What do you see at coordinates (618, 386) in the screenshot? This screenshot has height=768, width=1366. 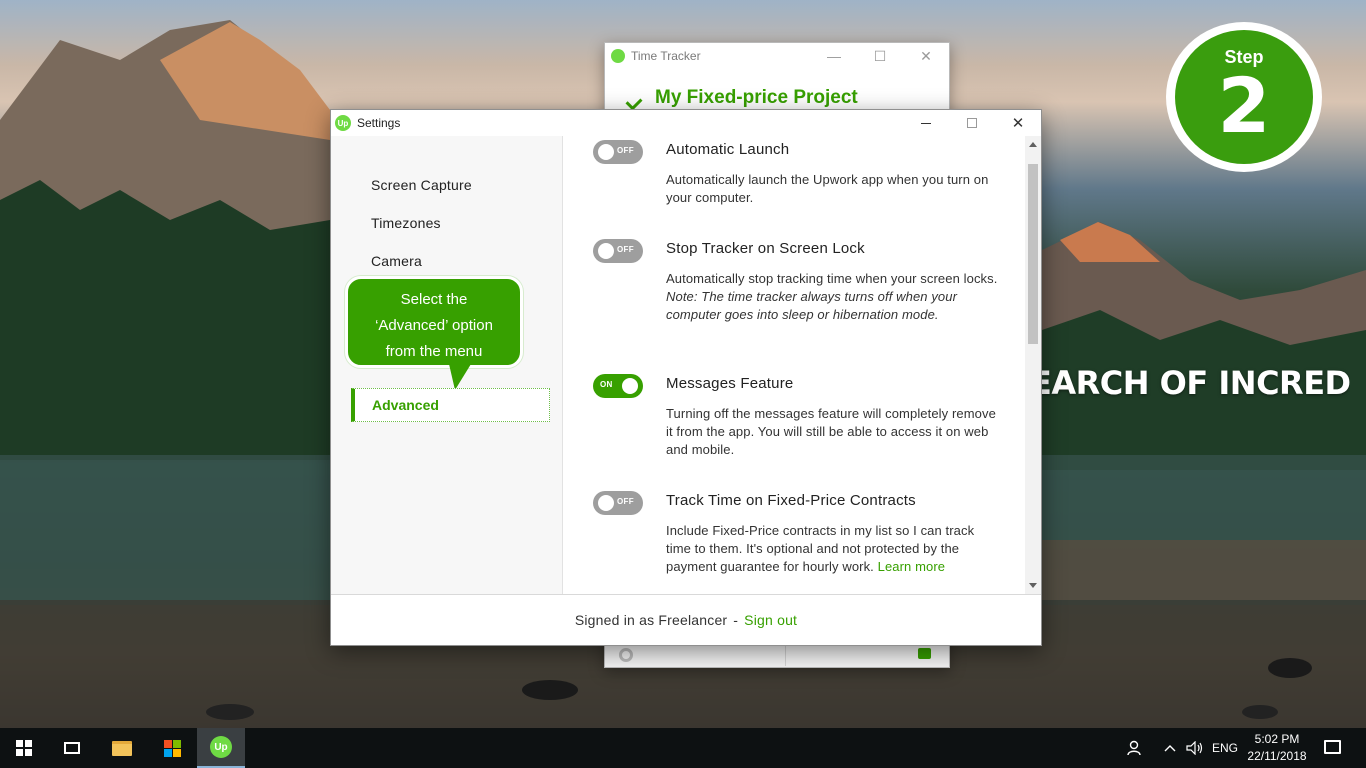 I see `toggle-switch: ON` at bounding box center [618, 386].